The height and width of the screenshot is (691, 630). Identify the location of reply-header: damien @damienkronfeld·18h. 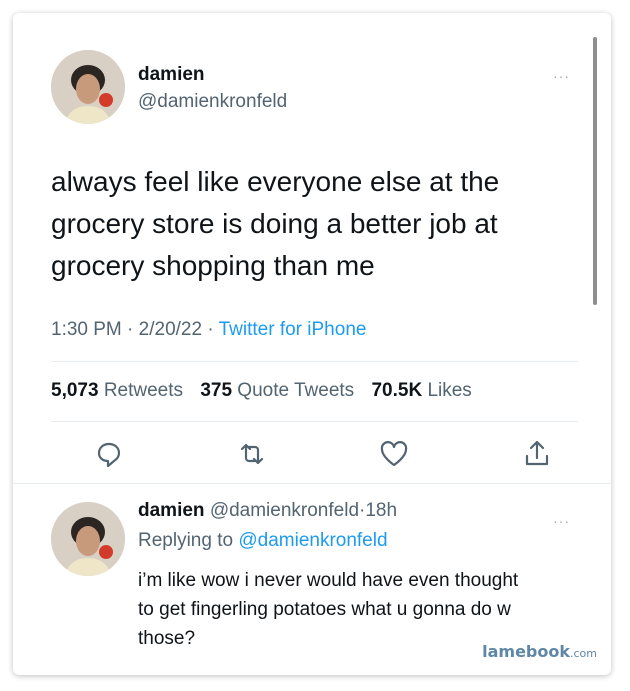
(267, 511).